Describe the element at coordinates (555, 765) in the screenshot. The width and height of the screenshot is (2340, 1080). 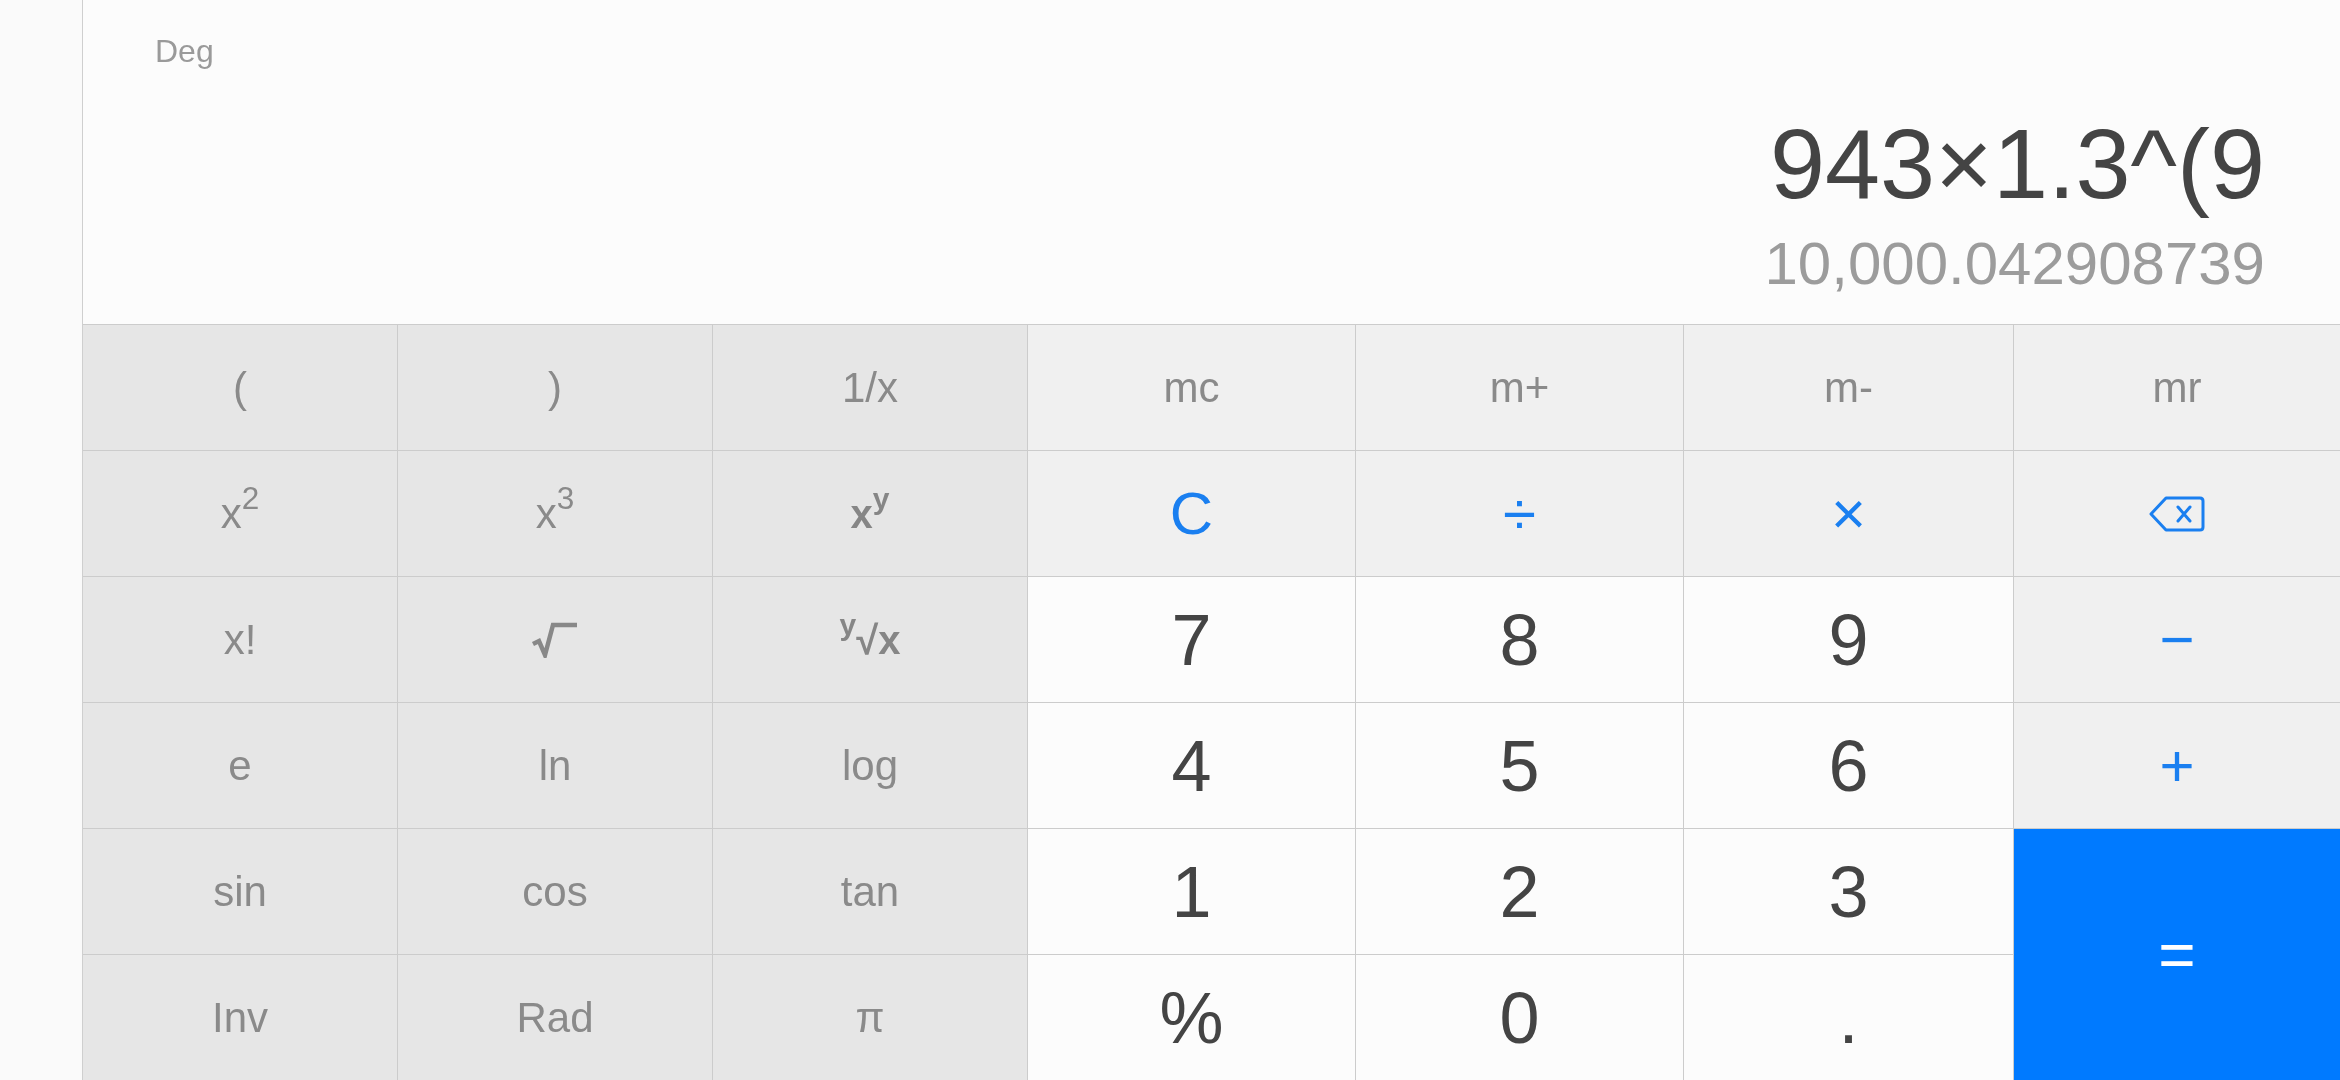
I see `function-key: ln` at that location.